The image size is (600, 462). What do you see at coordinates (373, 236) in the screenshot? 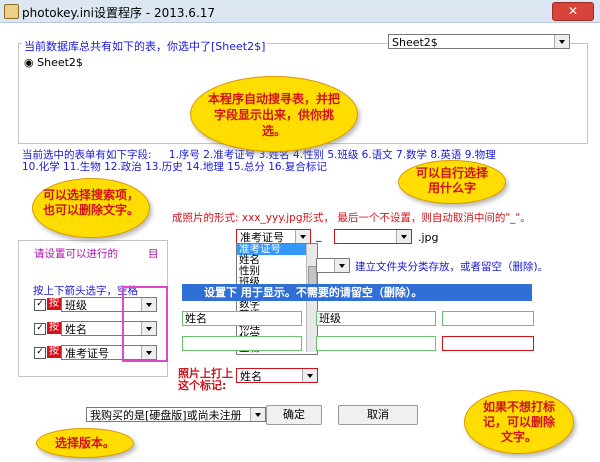
I see `photo-format-dropdown2` at bounding box center [373, 236].